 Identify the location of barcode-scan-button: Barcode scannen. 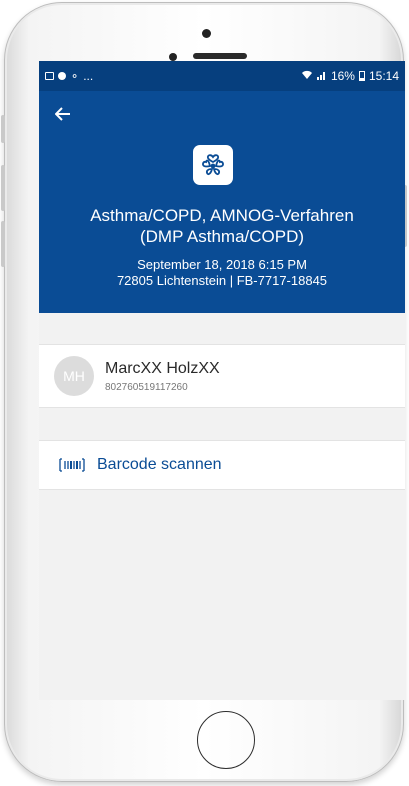
(222, 465).